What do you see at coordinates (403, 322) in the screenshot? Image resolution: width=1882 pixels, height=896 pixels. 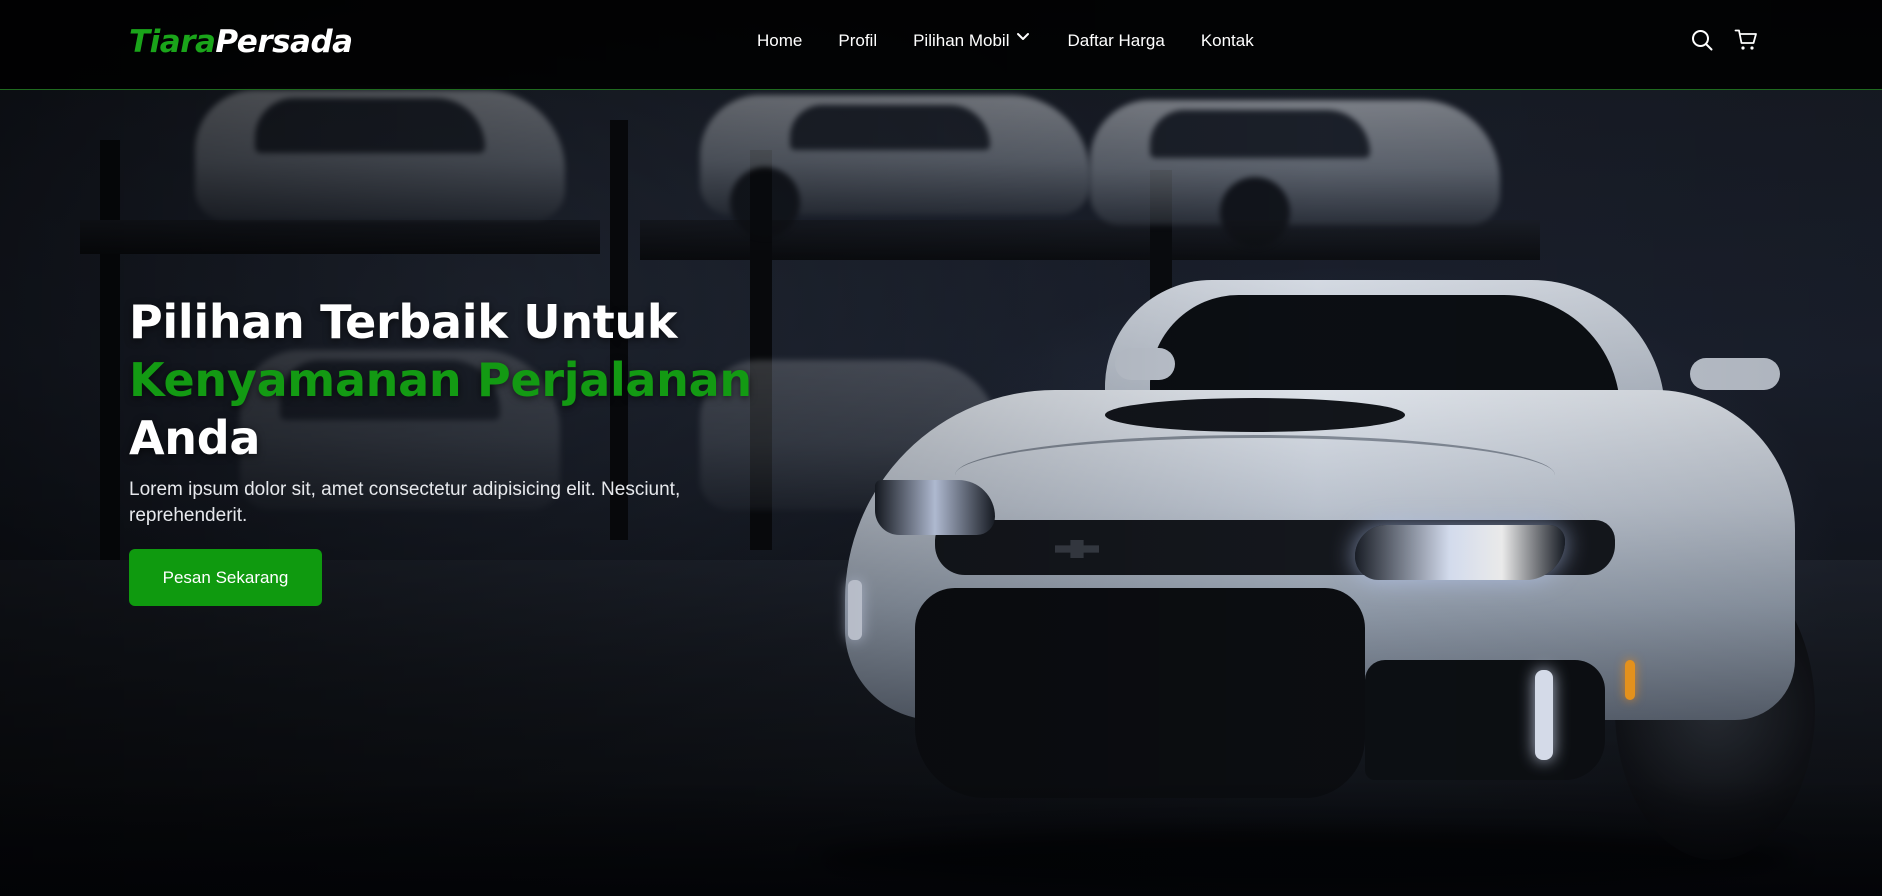 I see `hero-title-line1: Pilihan Terbaik Untuk` at bounding box center [403, 322].